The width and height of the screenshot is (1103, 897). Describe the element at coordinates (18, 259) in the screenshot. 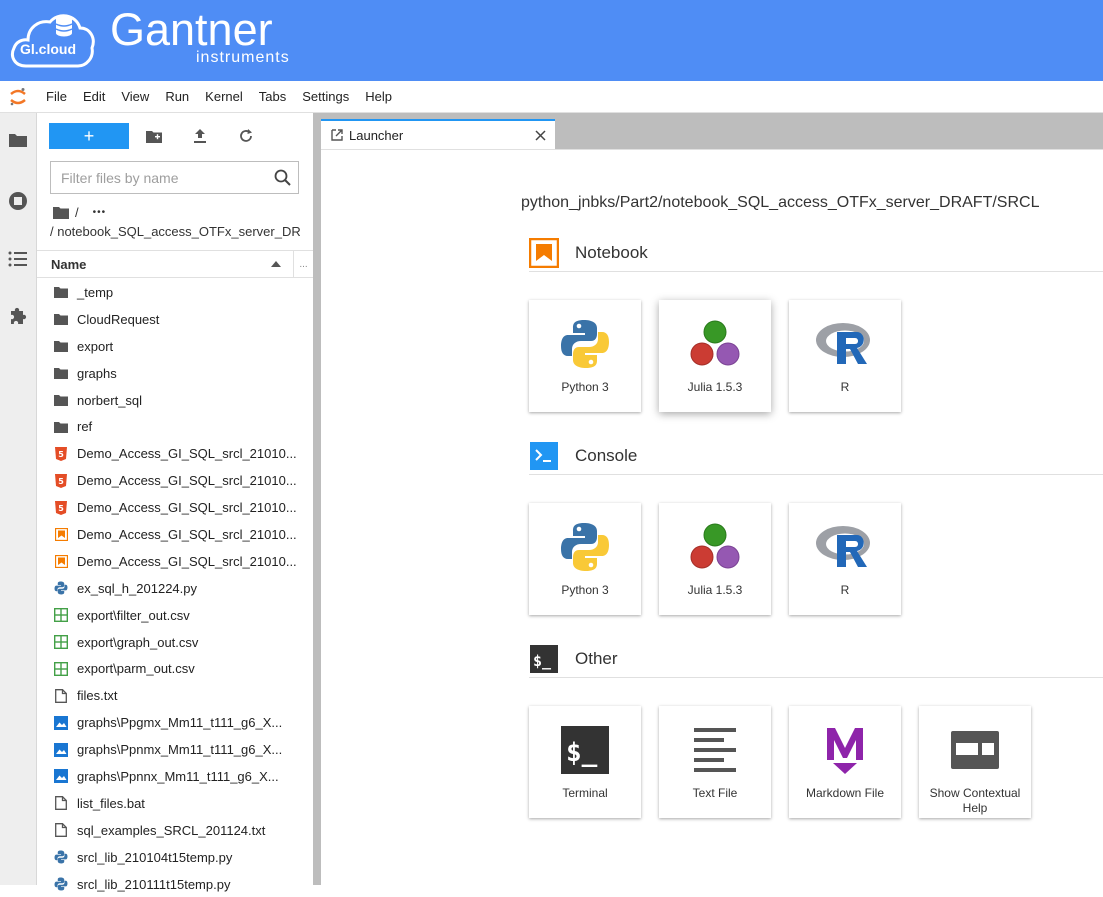

I see `table-of-contents-icon` at that location.